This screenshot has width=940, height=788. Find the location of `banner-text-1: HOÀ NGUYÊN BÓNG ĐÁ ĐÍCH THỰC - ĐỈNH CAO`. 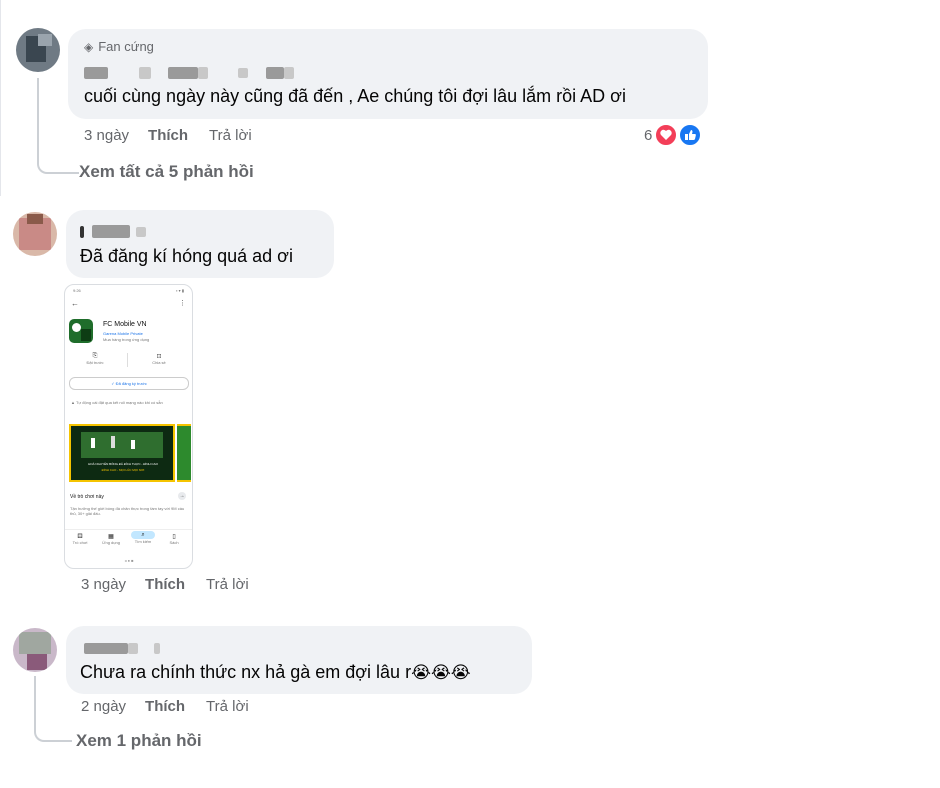

banner-text-1: HOÀ NGUYÊN BÓNG ĐÁ ĐÍCH THỰC - ĐỈNH CAO is located at coordinates (123, 464).